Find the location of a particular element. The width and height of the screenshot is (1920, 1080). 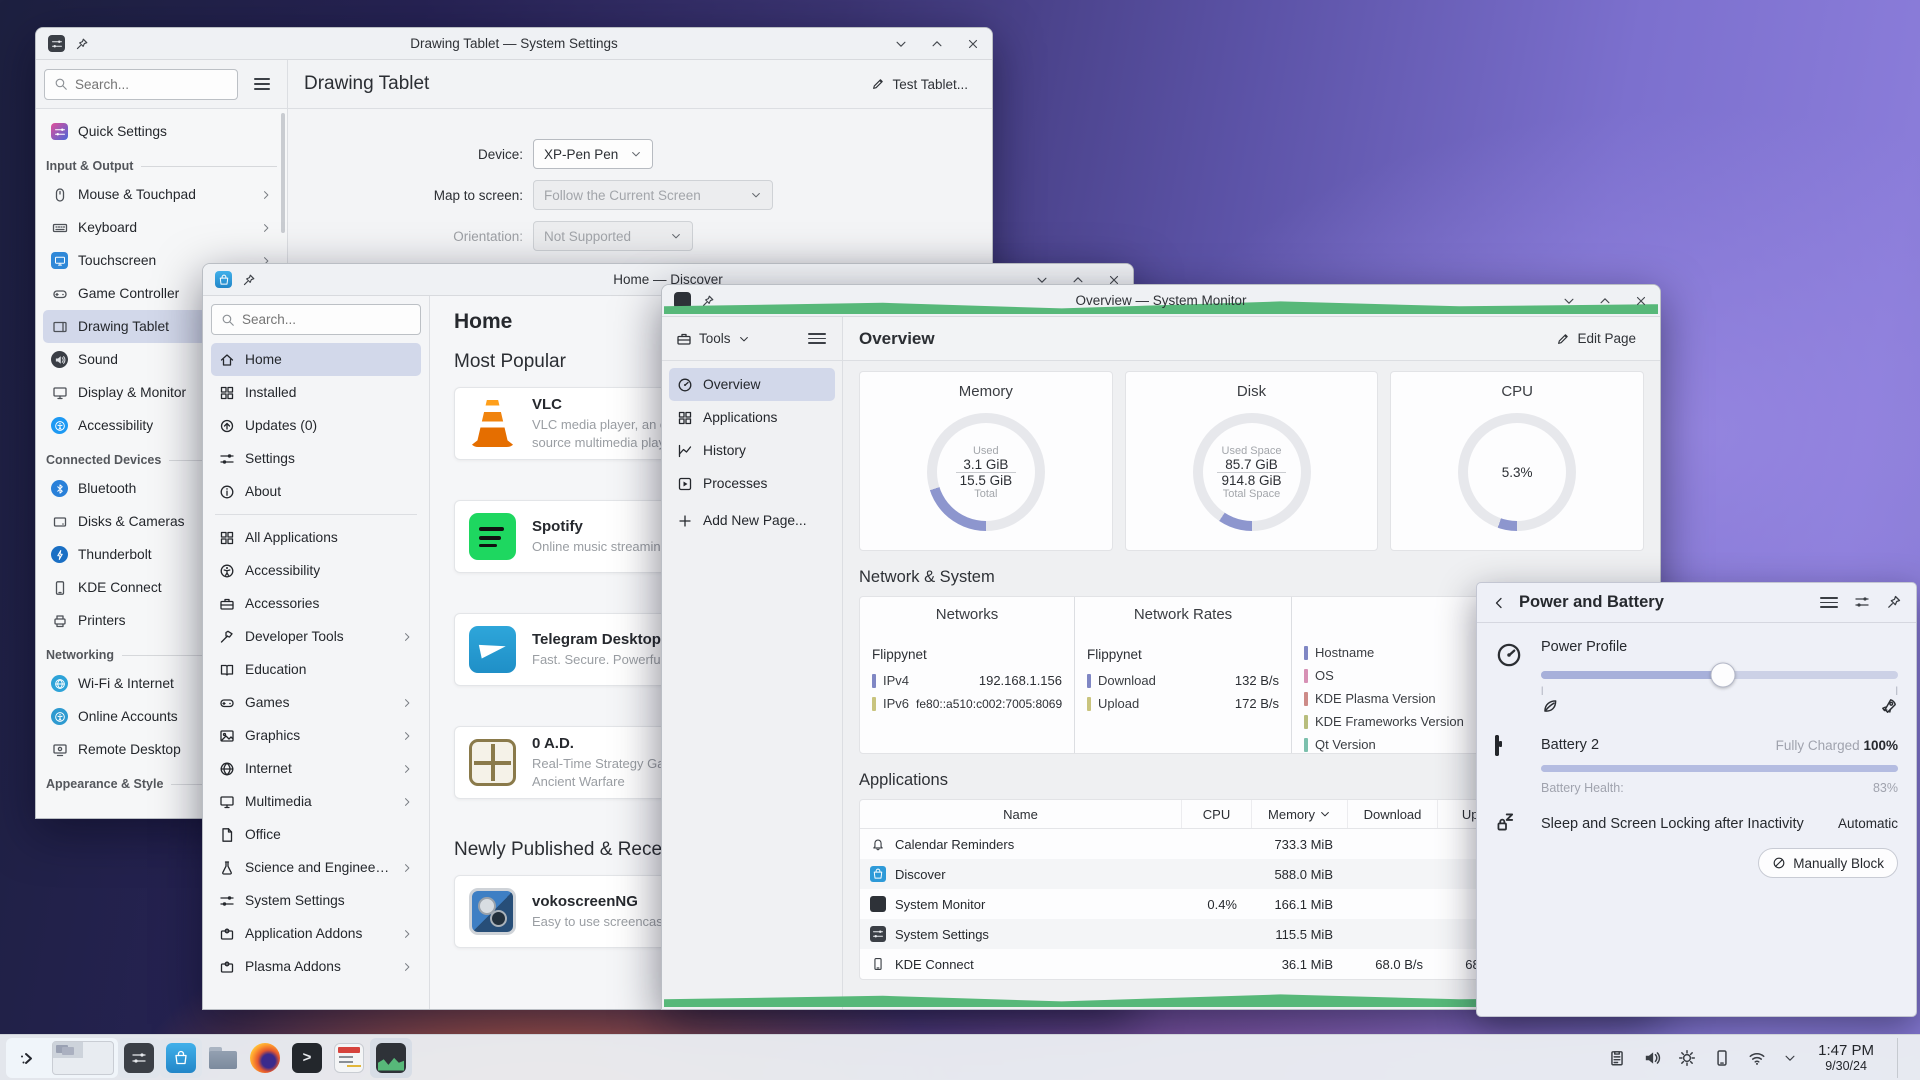

power-profile-slider is located at coordinates (1719, 675).